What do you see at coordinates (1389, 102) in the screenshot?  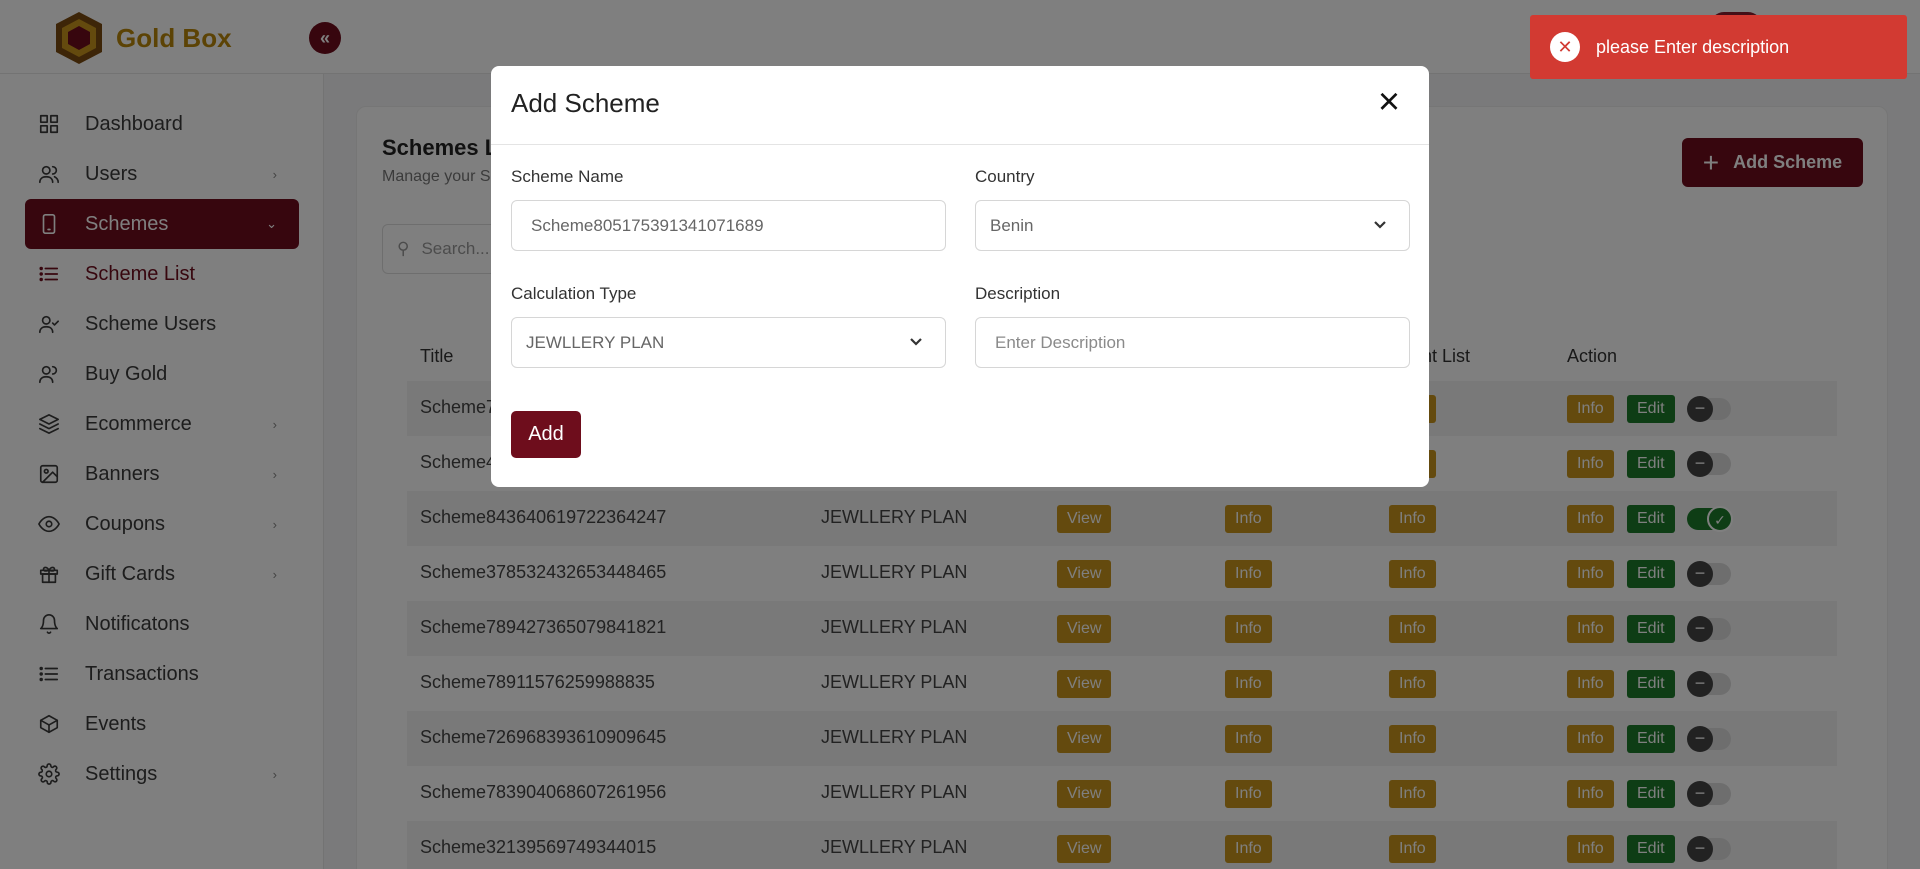 I see `close-icon: ×` at bounding box center [1389, 102].